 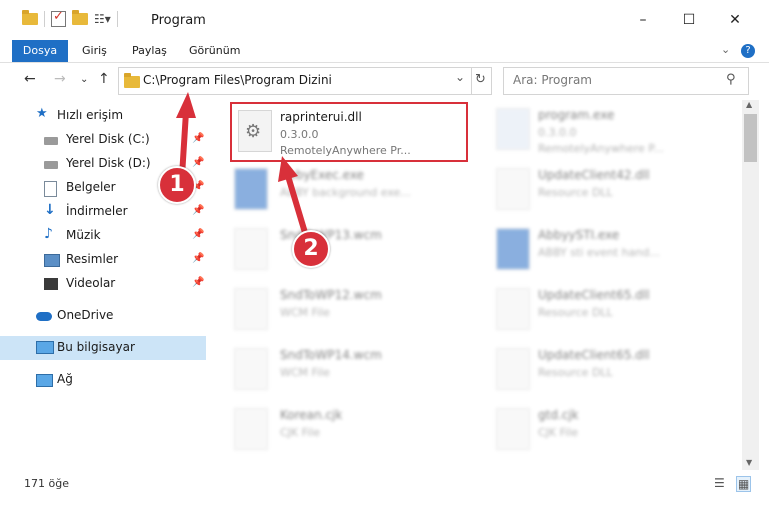 What do you see at coordinates (177, 185) in the screenshot?
I see `step-1-badge: 1` at bounding box center [177, 185].